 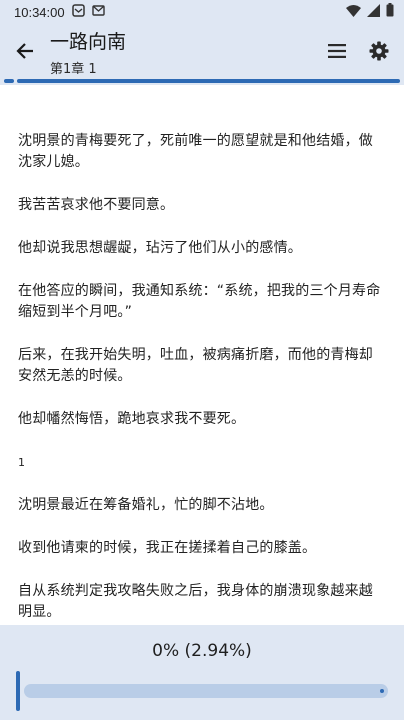 What do you see at coordinates (22, 462) in the screenshot?
I see `section-number: 1` at bounding box center [22, 462].